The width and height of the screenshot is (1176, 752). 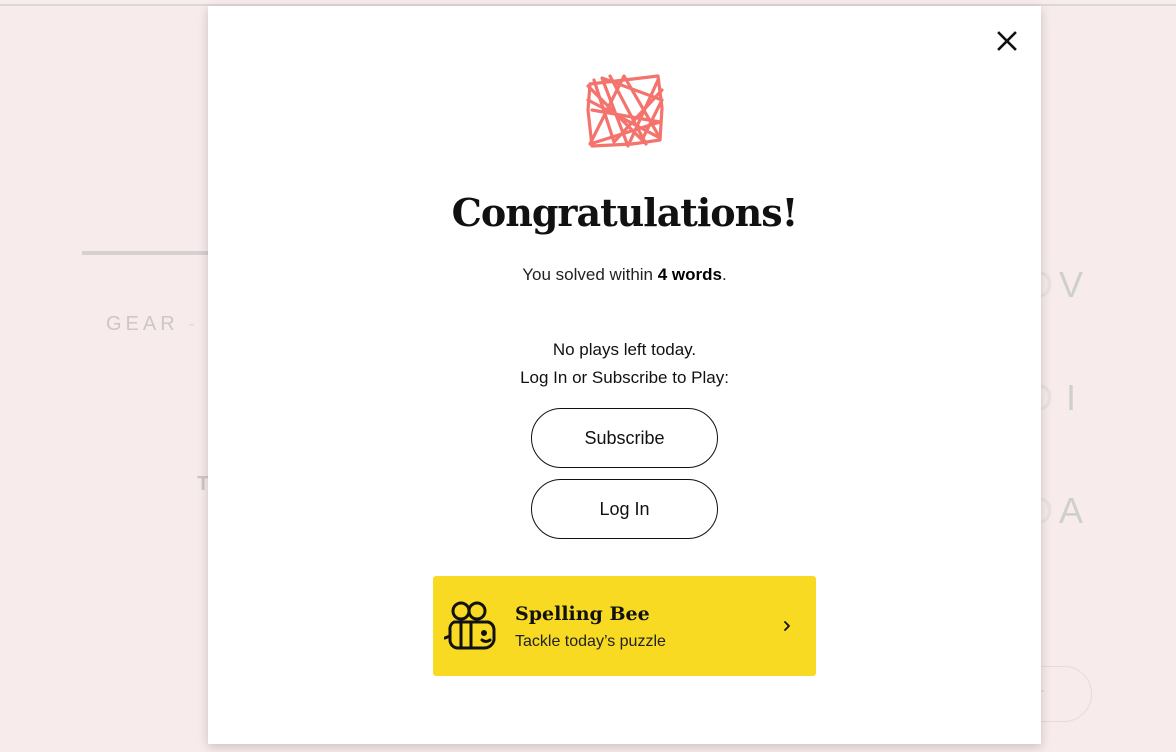 What do you see at coordinates (624, 626) in the screenshot?
I see `spelling-bee-promo: Spelling Bee Tackle today’s puzzle` at bounding box center [624, 626].